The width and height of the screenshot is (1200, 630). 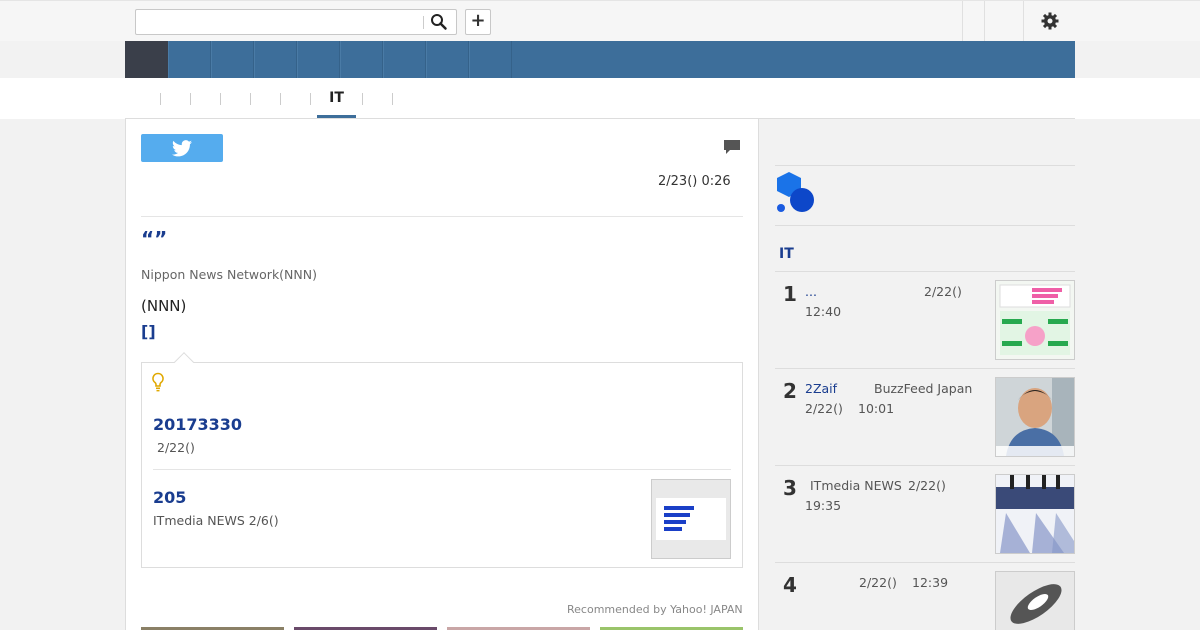 I want to click on rank-number: 2, so click(x=790, y=391).